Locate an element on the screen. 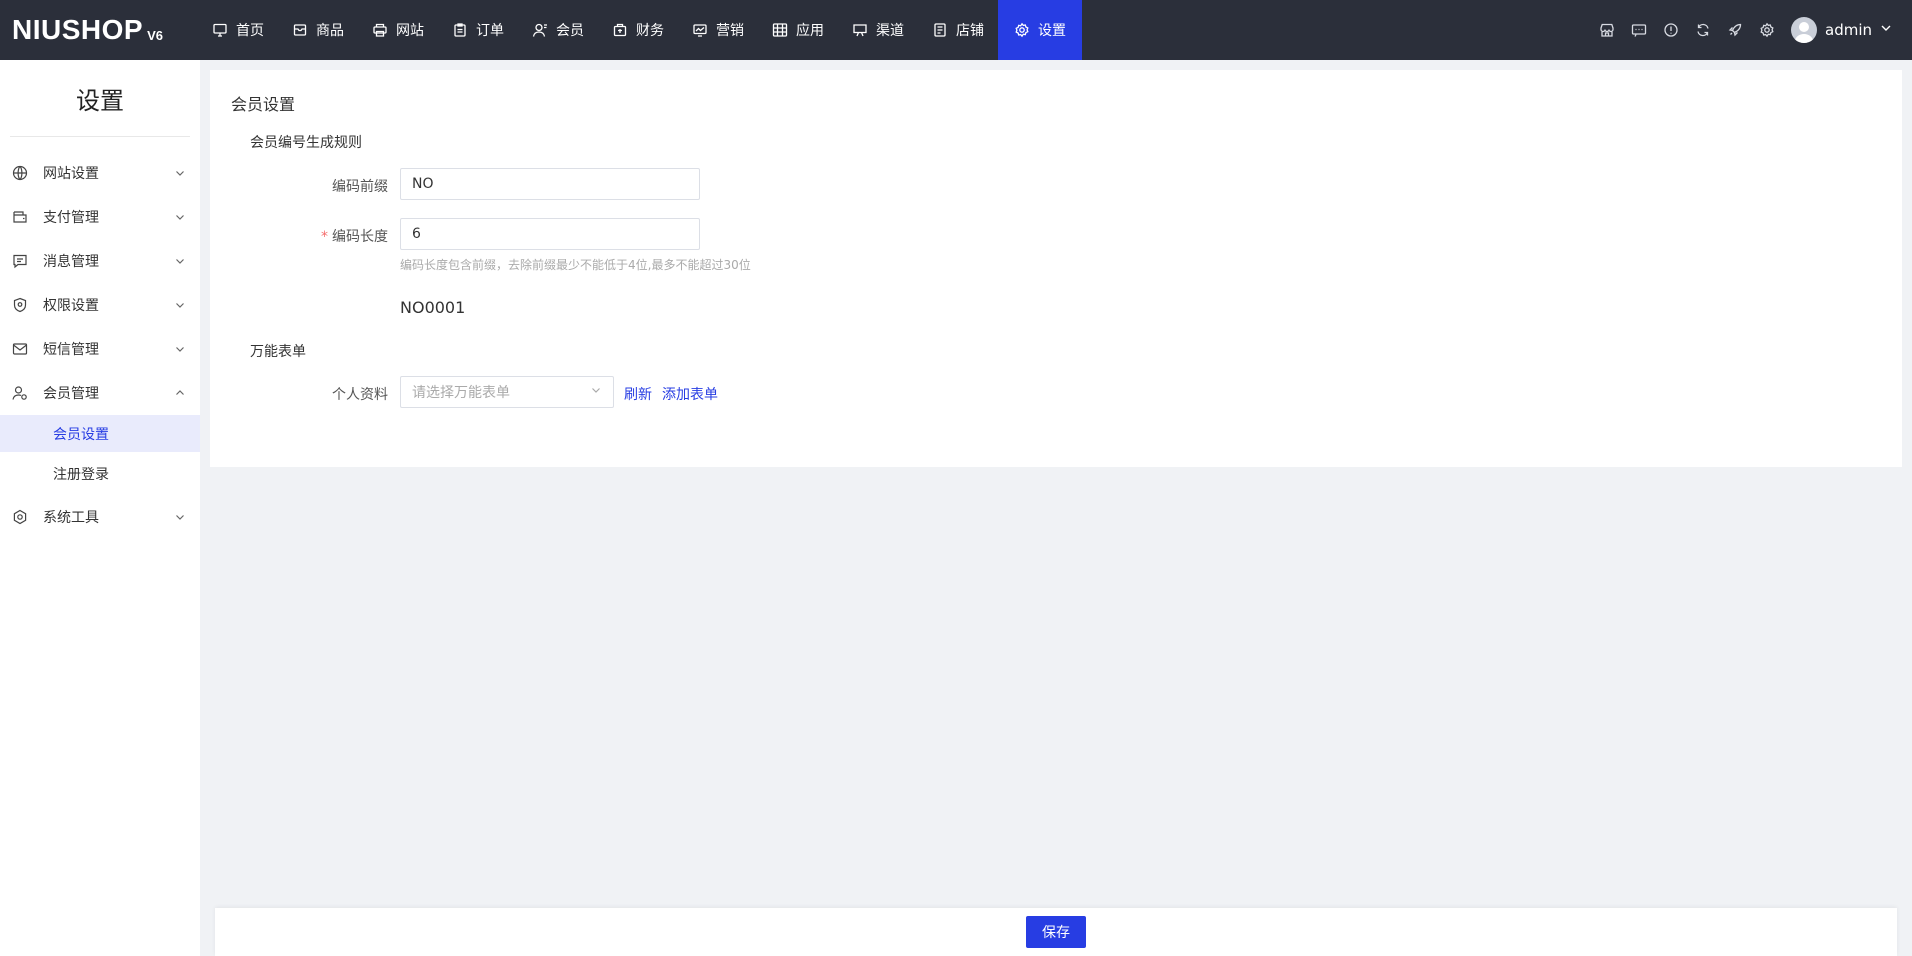  length-label-text: 编码长度 is located at coordinates (360, 237).